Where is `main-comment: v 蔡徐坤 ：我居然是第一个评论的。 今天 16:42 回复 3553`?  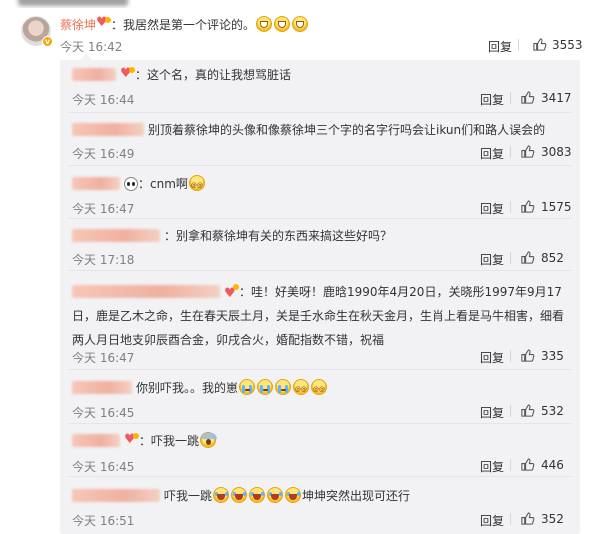 main-comment: v 蔡徐坤 ：我居然是第一个评论的。 今天 16:42 回复 3553 is located at coordinates (300, 34).